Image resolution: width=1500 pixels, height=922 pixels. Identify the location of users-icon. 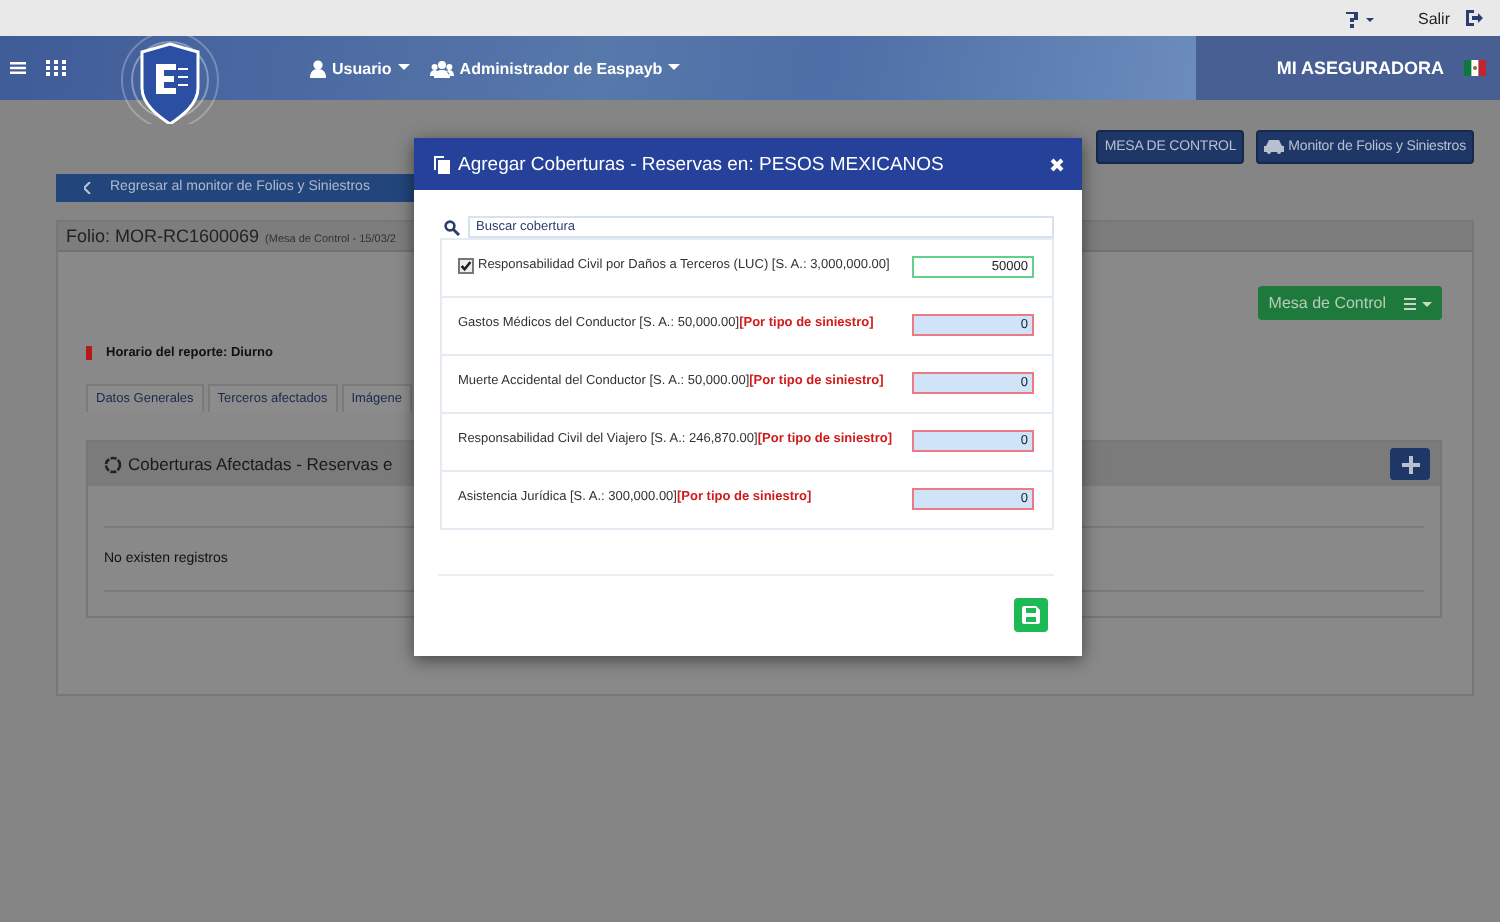
(441, 68).